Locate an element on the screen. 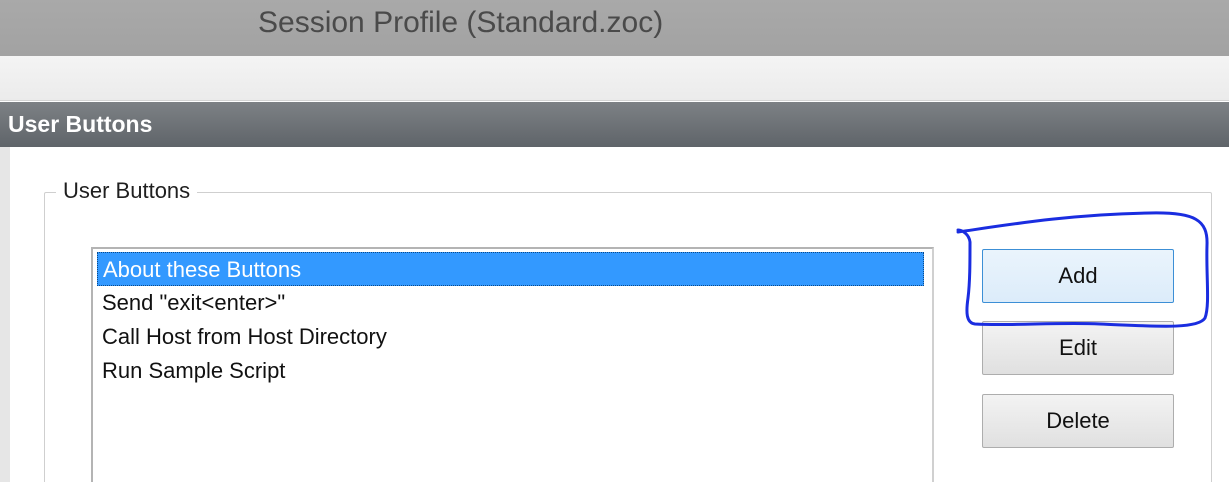  list-item-send-exit: Send "exit<enter>" is located at coordinates (510, 303).